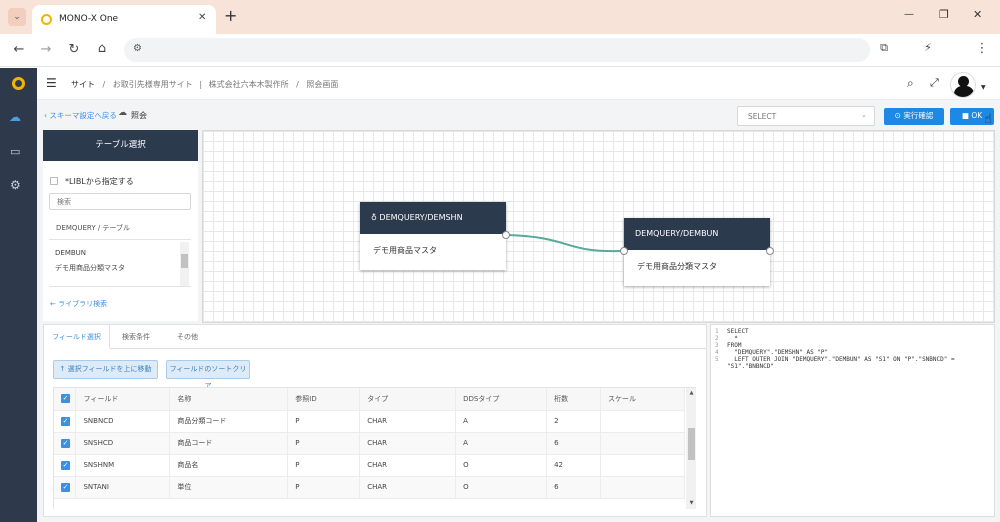 Image resolution: width=1000 pixels, height=522 pixels. What do you see at coordinates (19, 49) in the screenshot?
I see `back-icon: ←` at bounding box center [19, 49].